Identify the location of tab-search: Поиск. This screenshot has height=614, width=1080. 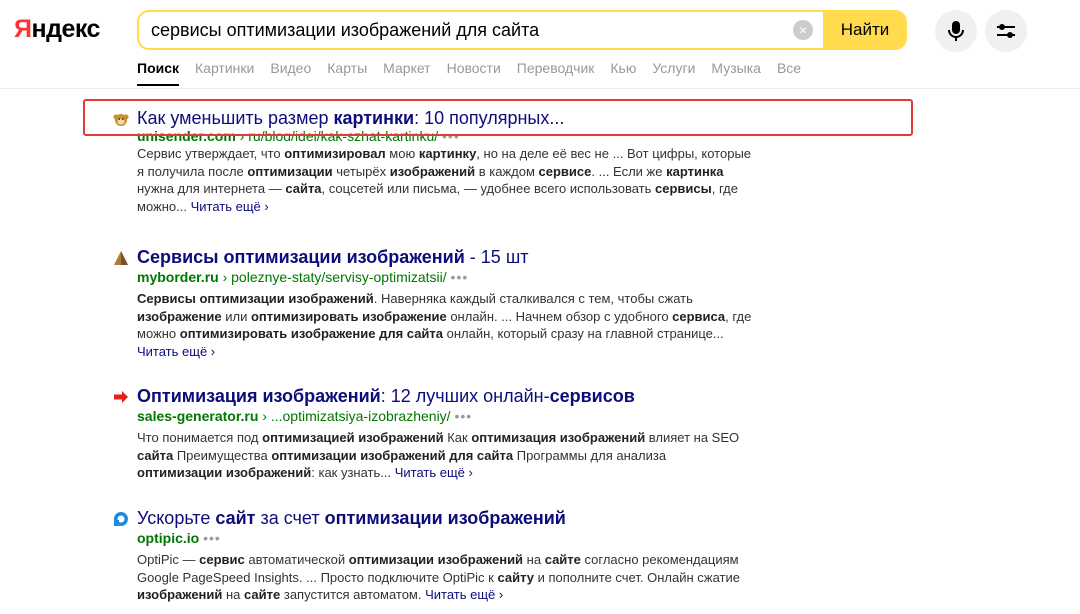
(158, 73).